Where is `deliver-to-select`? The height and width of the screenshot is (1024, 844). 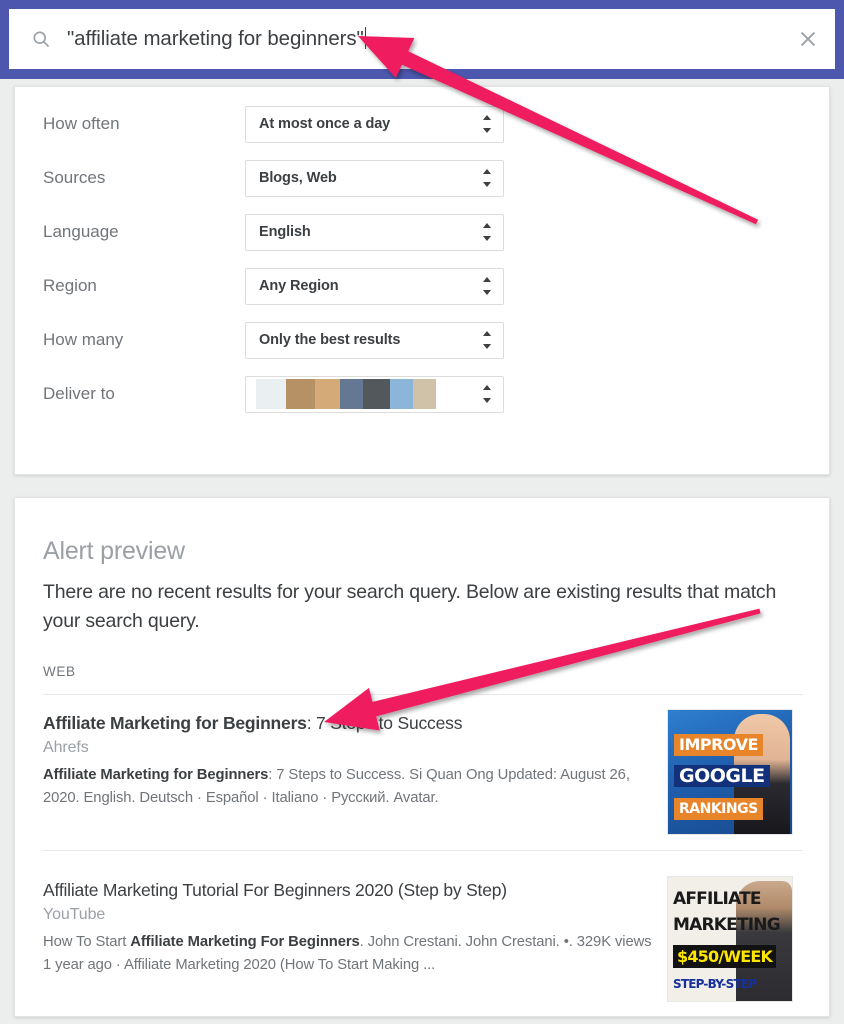 deliver-to-select is located at coordinates (374, 394).